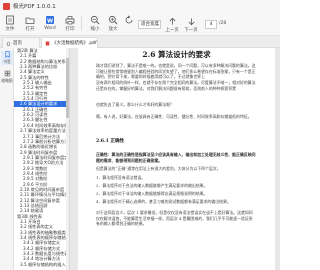 The width and height of the screenshot is (320, 270). I want to click on rail-thumbnails: 缩略图, so click(7, 77).